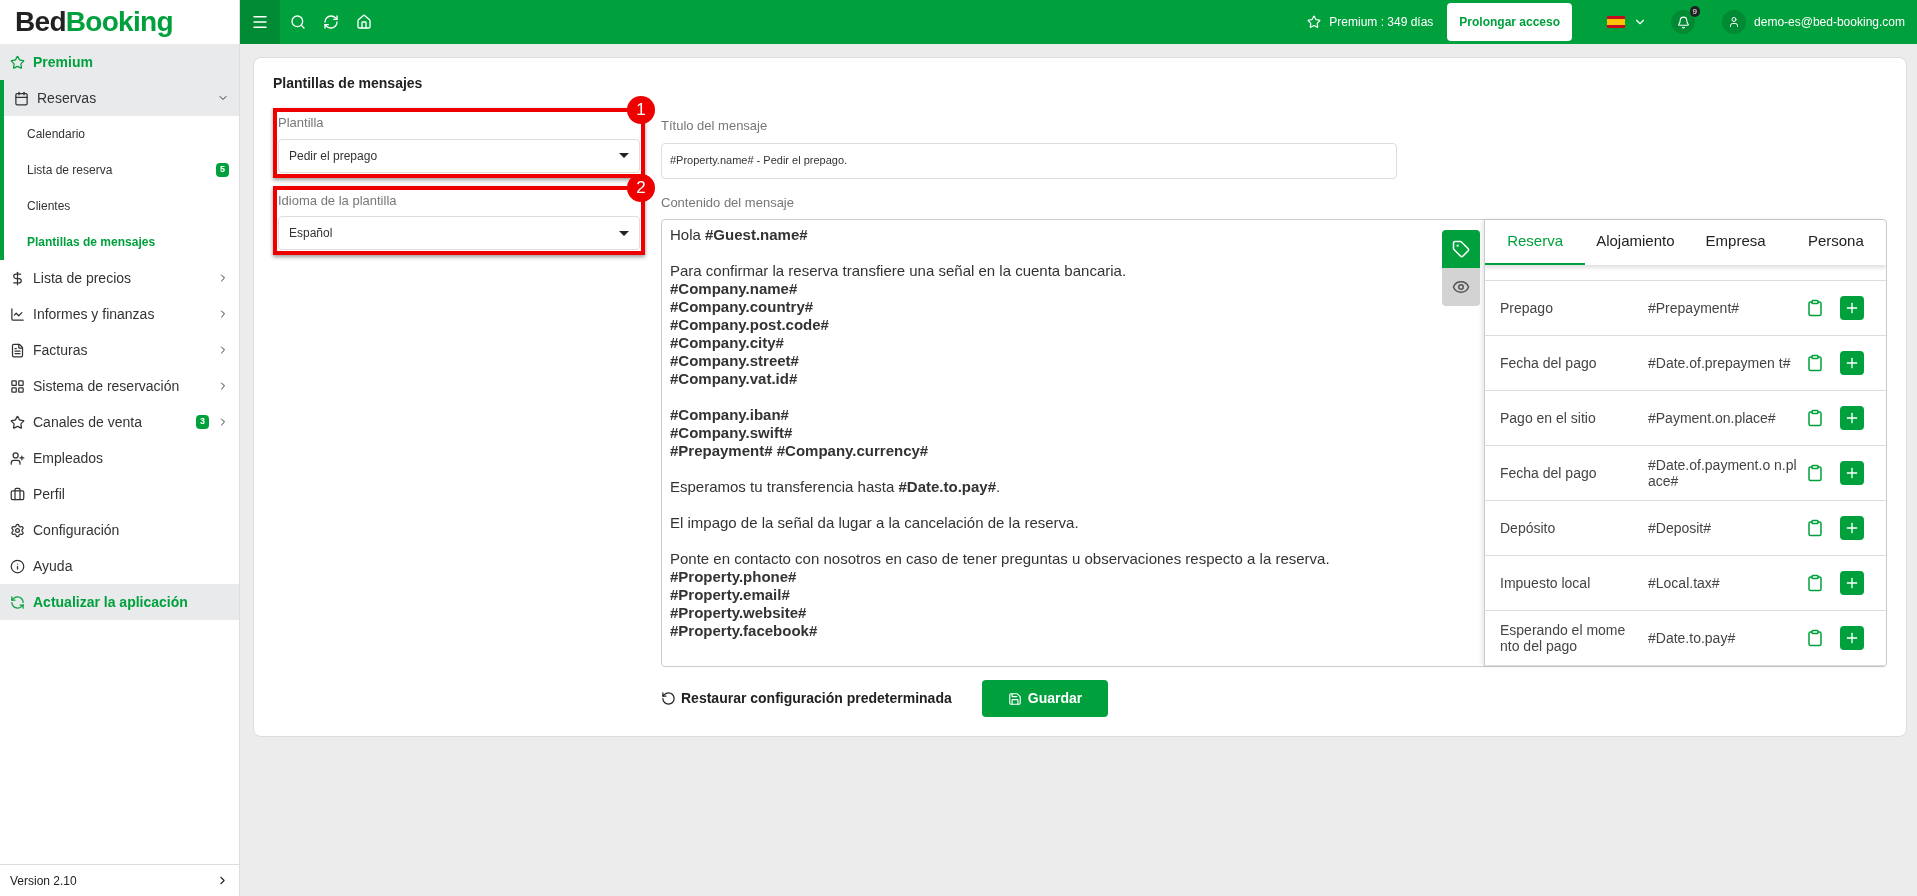 Image resolution: width=1917 pixels, height=896 pixels. What do you see at coordinates (1510, 22) in the screenshot?
I see `extend-access-button: Prolongar acceso` at bounding box center [1510, 22].